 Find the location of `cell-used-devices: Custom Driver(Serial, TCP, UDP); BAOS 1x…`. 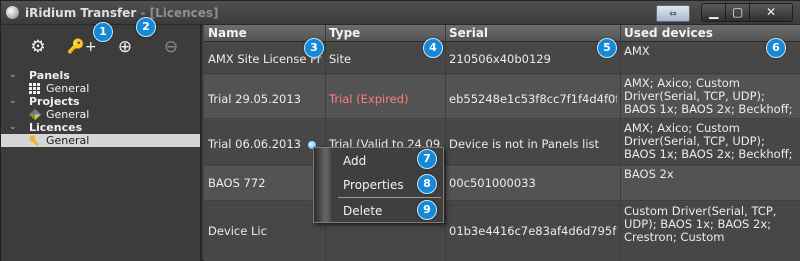

cell-used-devices: Custom Driver(Serial, TCP, UDP); BAOS 1x… is located at coordinates (700, 224).